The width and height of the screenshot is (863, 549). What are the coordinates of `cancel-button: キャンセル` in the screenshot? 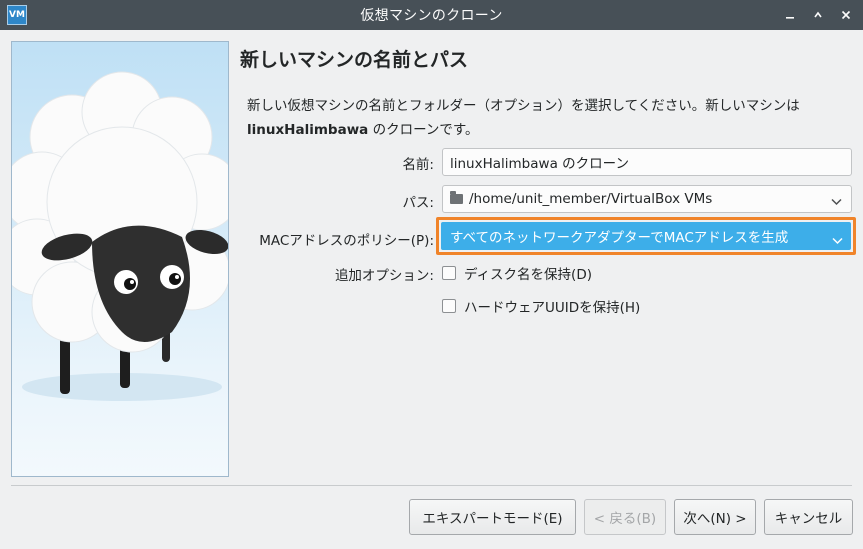 It's located at (808, 517).